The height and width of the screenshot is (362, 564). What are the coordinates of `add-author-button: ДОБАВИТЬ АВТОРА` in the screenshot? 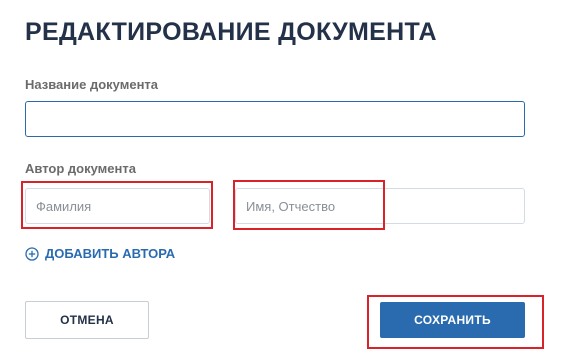 It's located at (100, 253).